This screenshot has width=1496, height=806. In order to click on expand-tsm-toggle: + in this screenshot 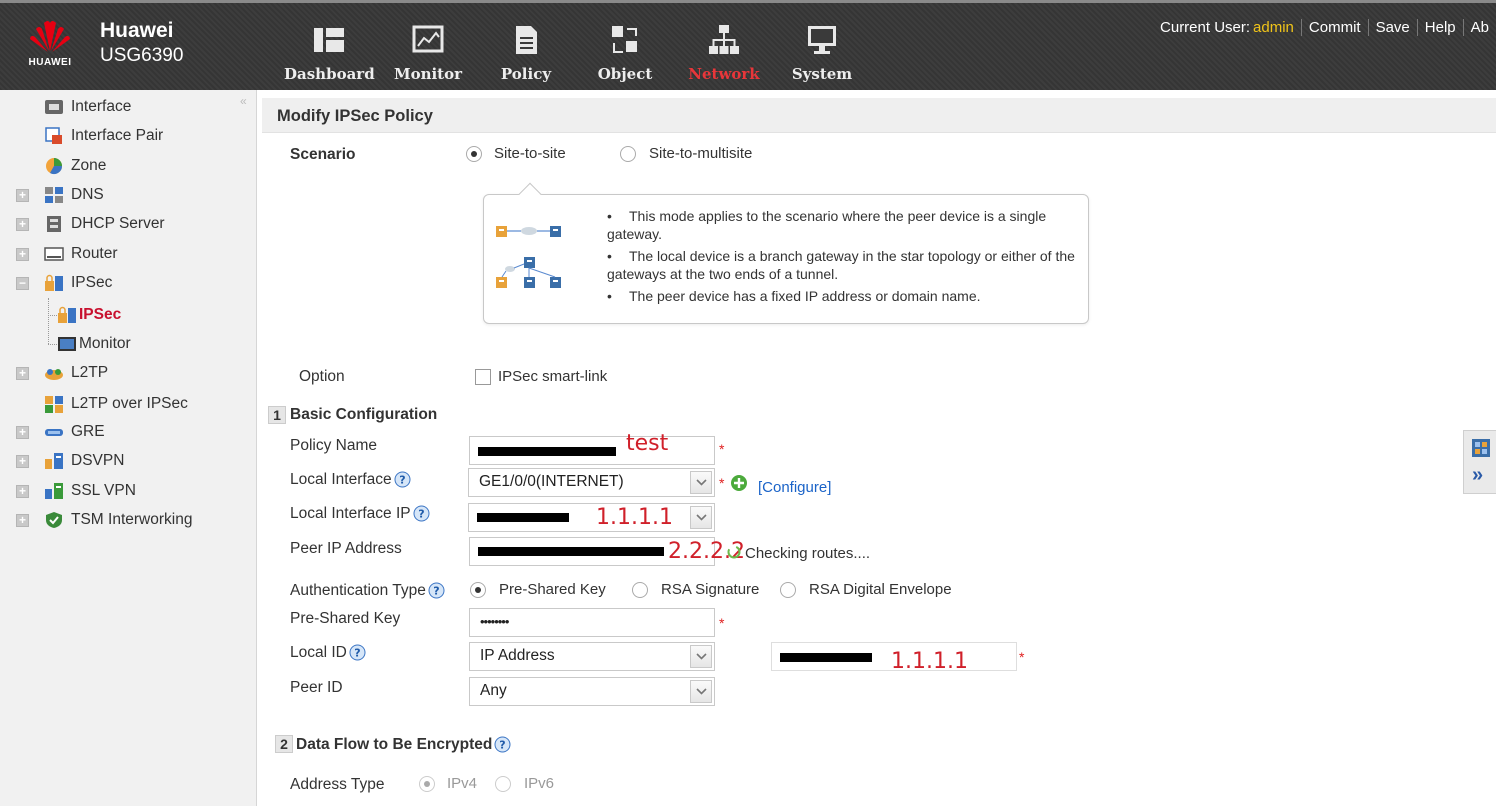, I will do `click(22, 520)`.